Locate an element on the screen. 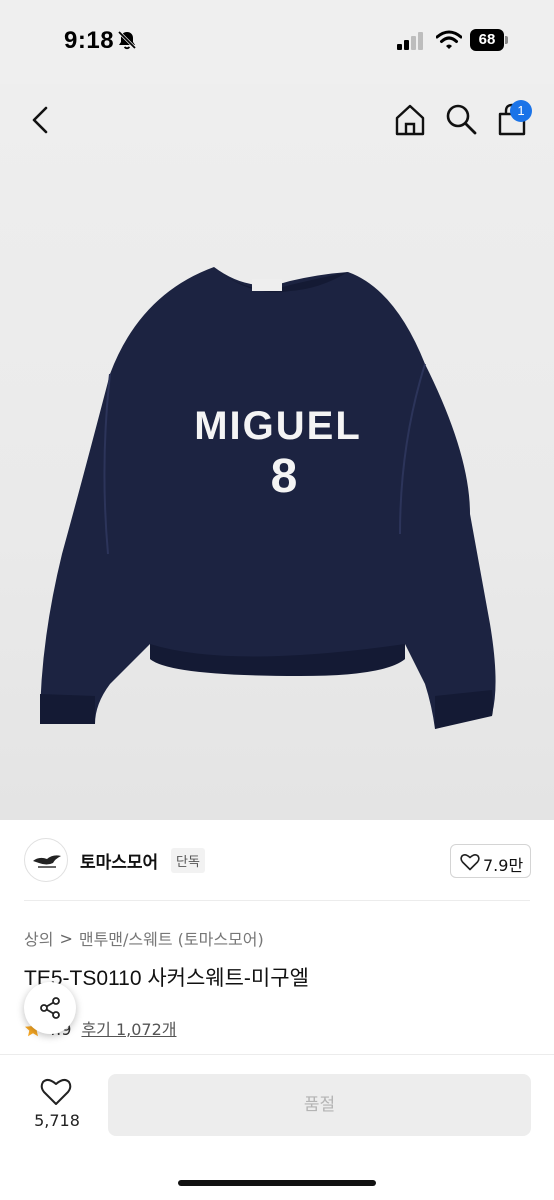  home-icon is located at coordinates (410, 120).